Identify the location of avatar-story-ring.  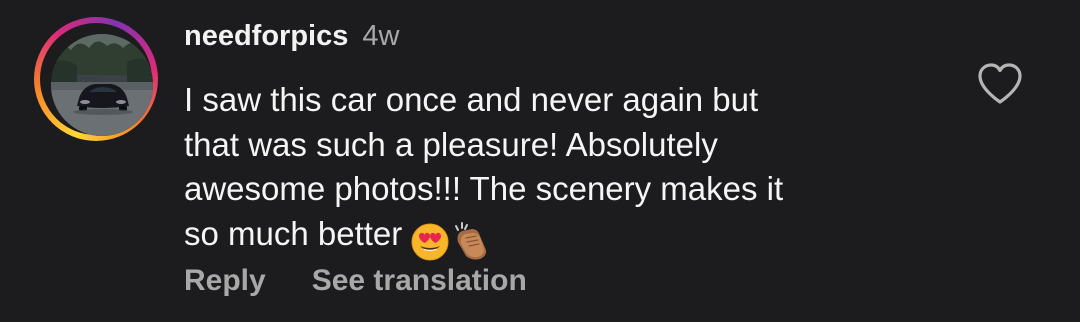
(96, 79).